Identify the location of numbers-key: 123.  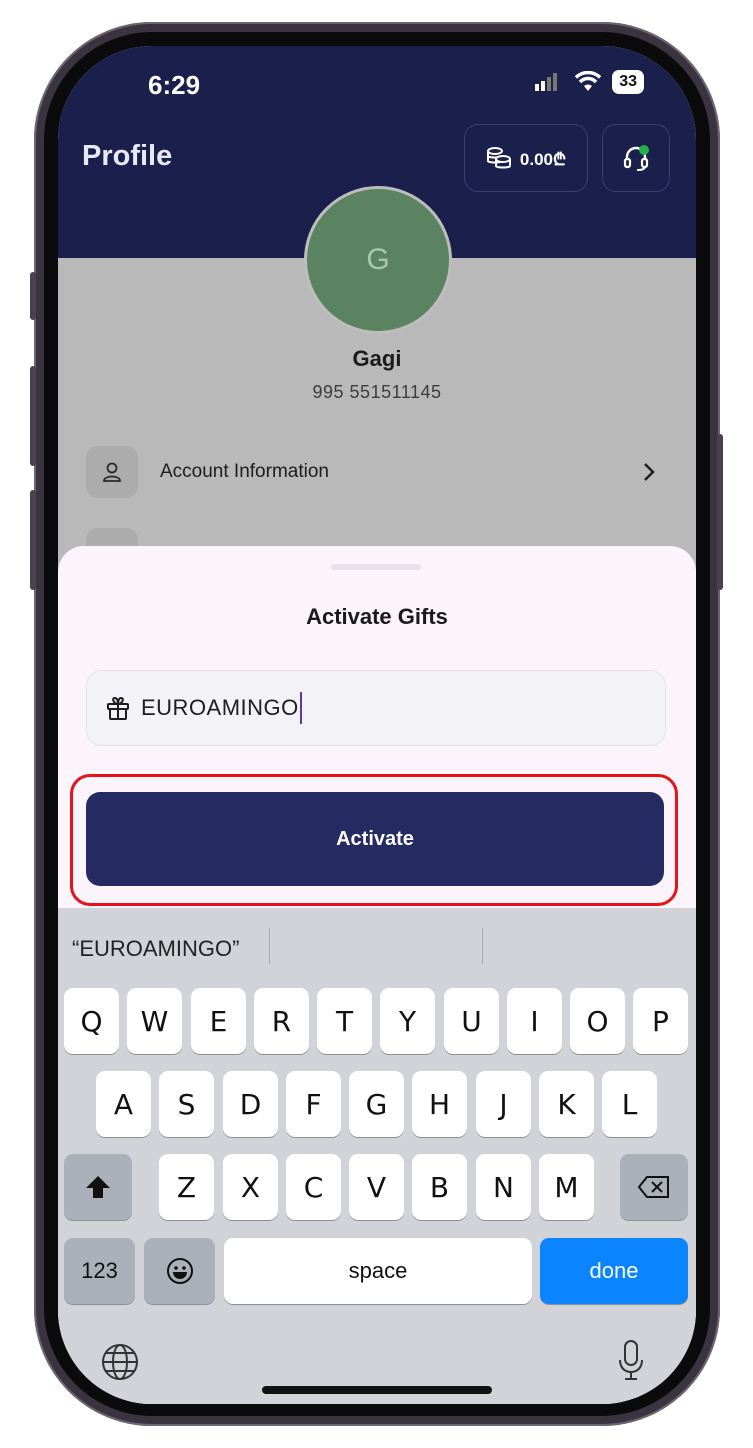
(99, 1271).